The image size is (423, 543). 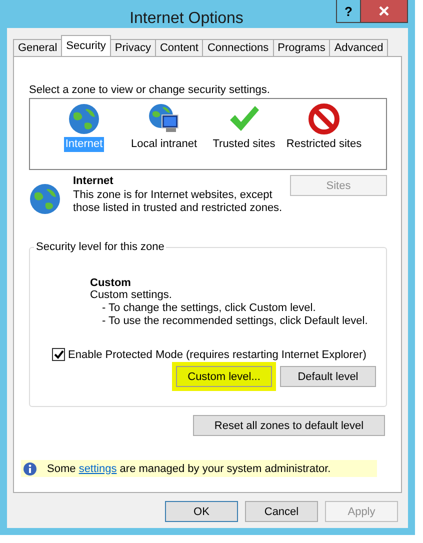 What do you see at coordinates (164, 119) in the screenshot?
I see `globe-monitor-icon` at bounding box center [164, 119].